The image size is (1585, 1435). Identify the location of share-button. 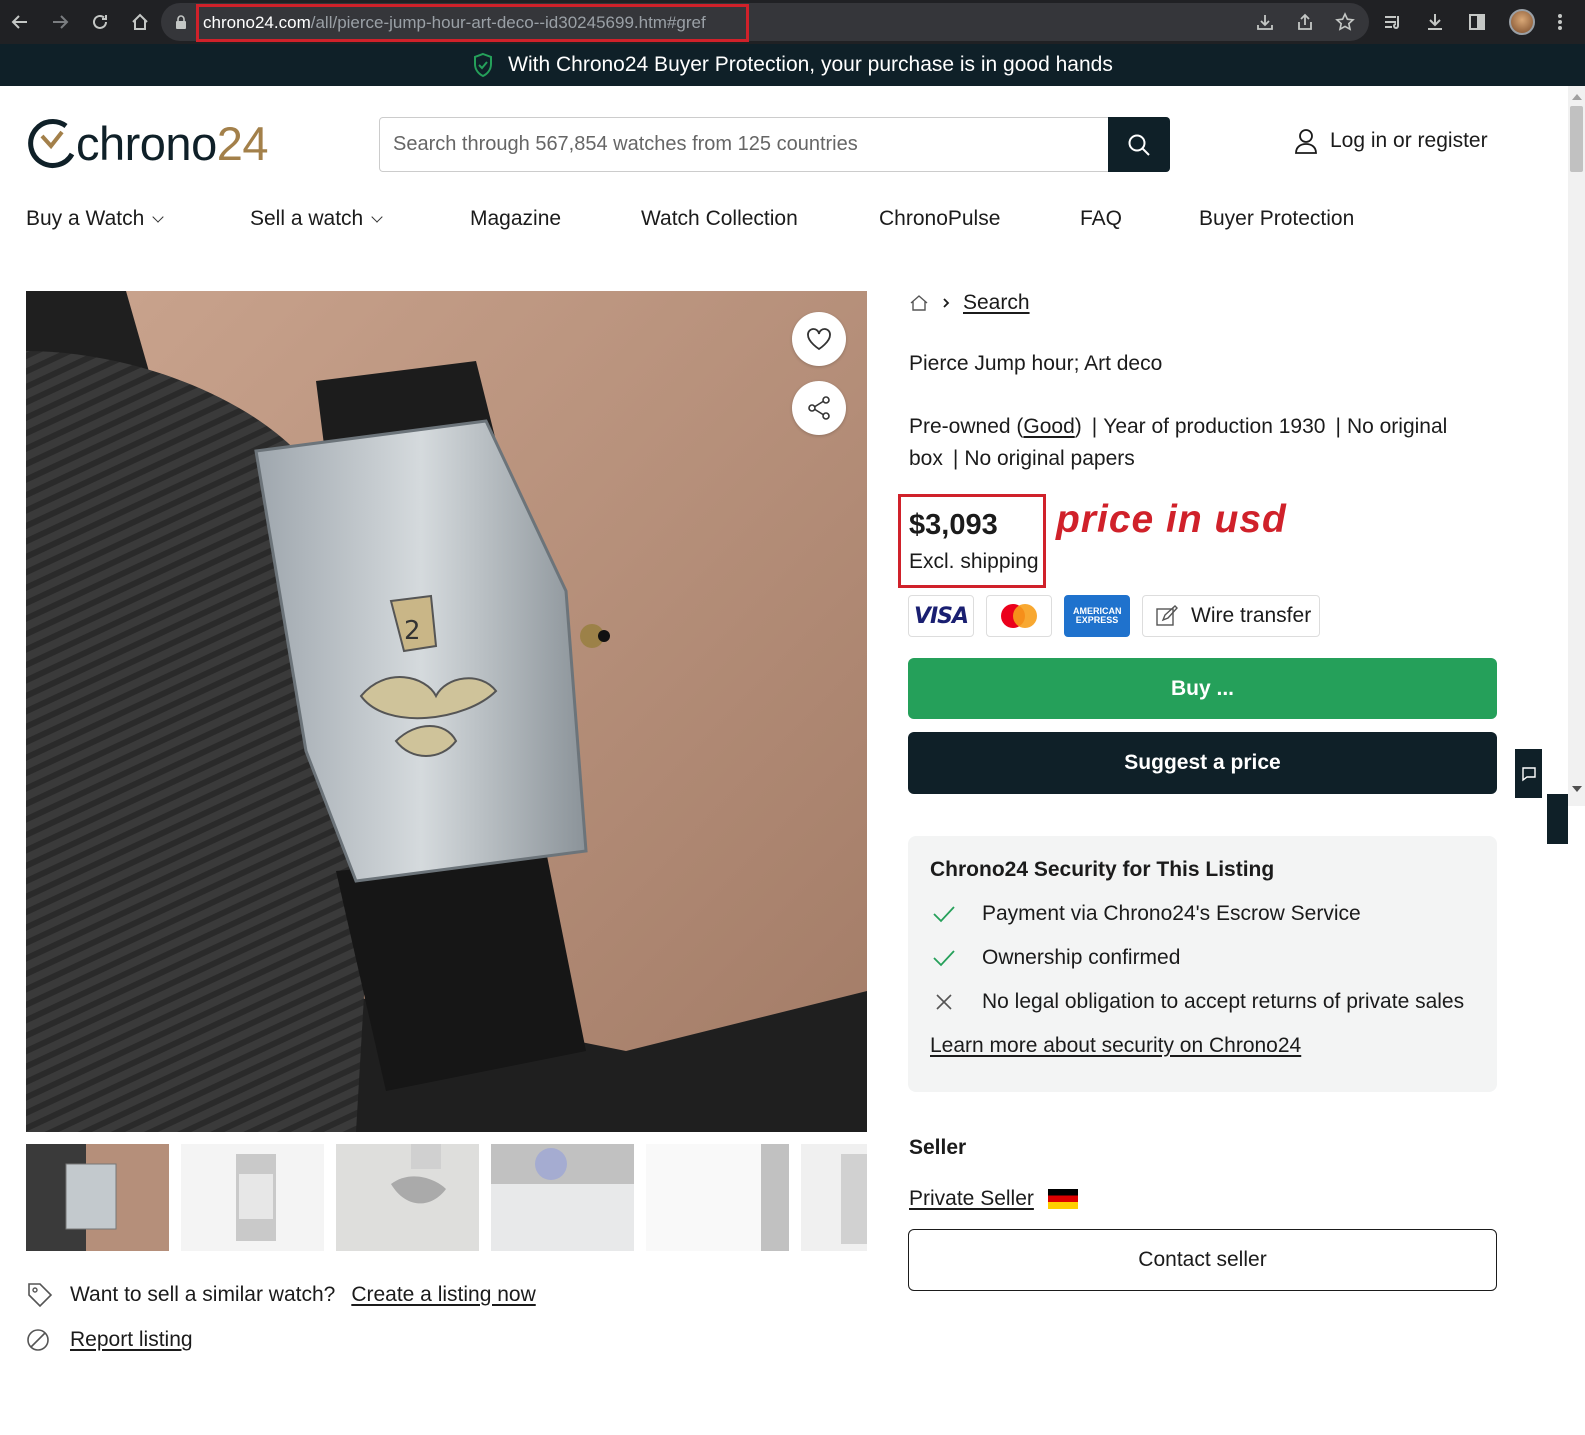
(819, 408).